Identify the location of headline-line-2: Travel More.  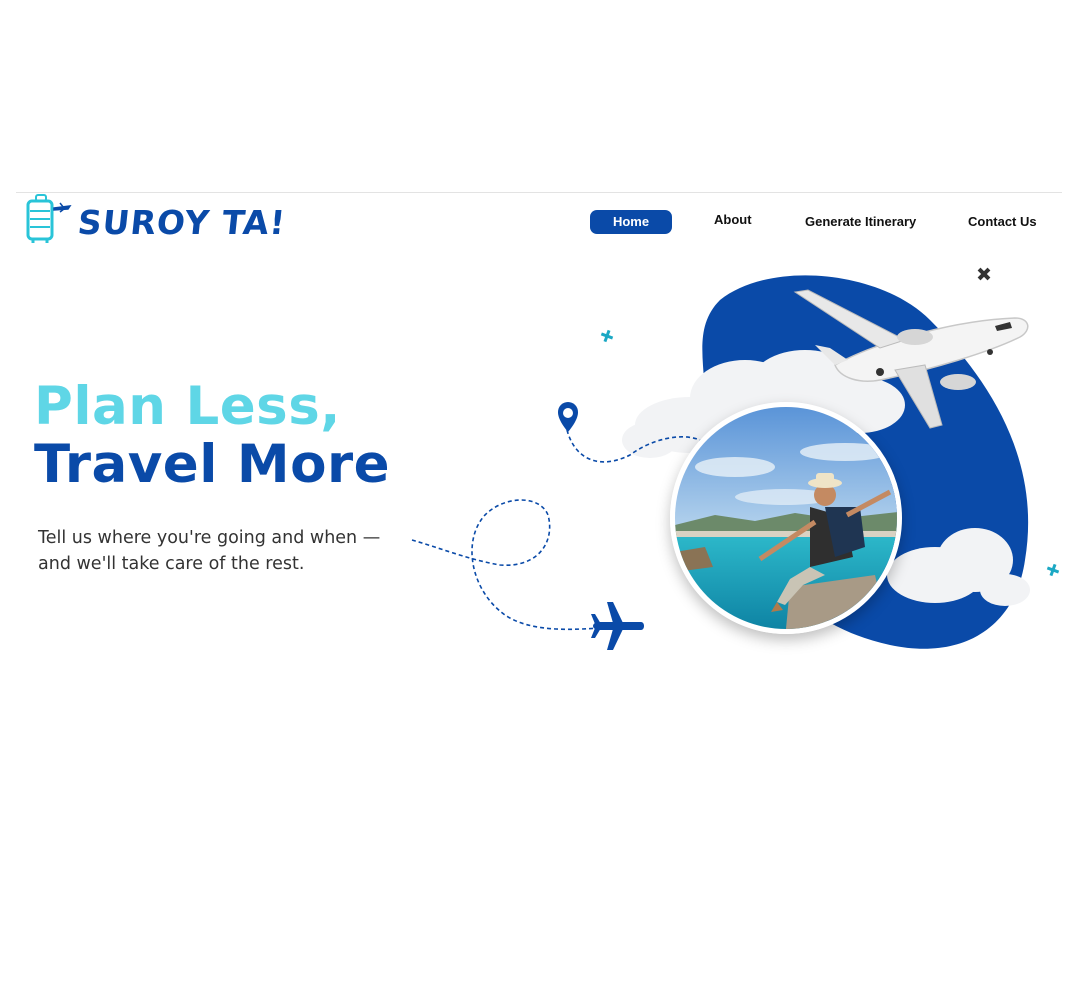
(212, 464).